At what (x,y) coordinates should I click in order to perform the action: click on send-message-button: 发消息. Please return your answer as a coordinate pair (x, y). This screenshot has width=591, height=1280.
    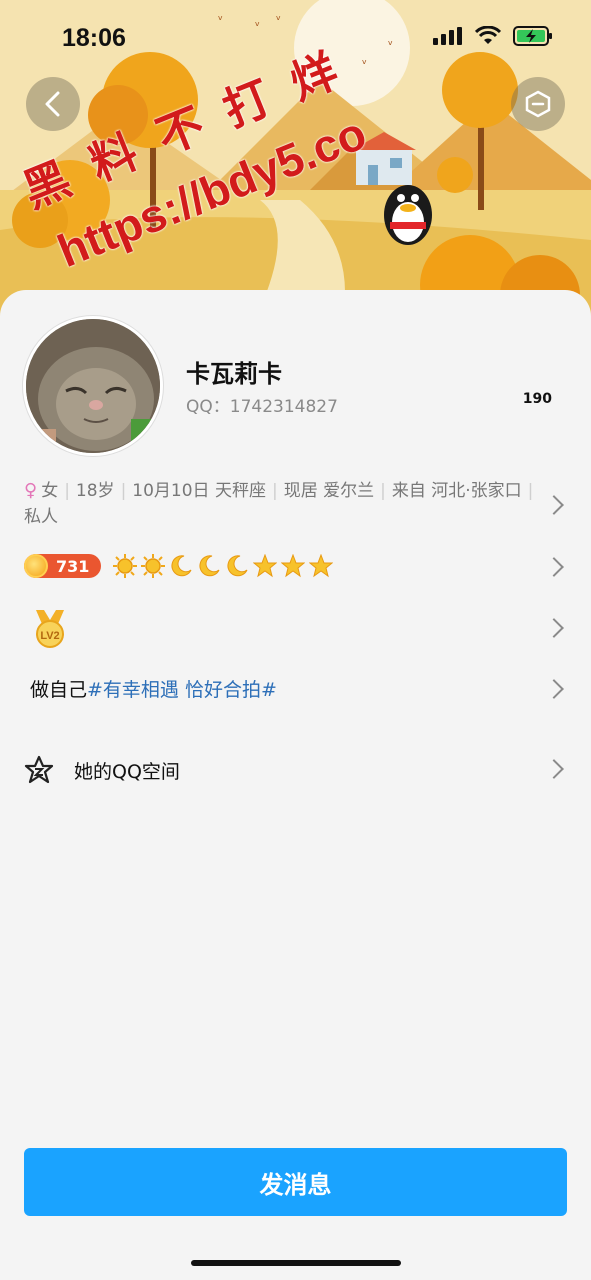
    Looking at the image, I should click on (295, 1182).